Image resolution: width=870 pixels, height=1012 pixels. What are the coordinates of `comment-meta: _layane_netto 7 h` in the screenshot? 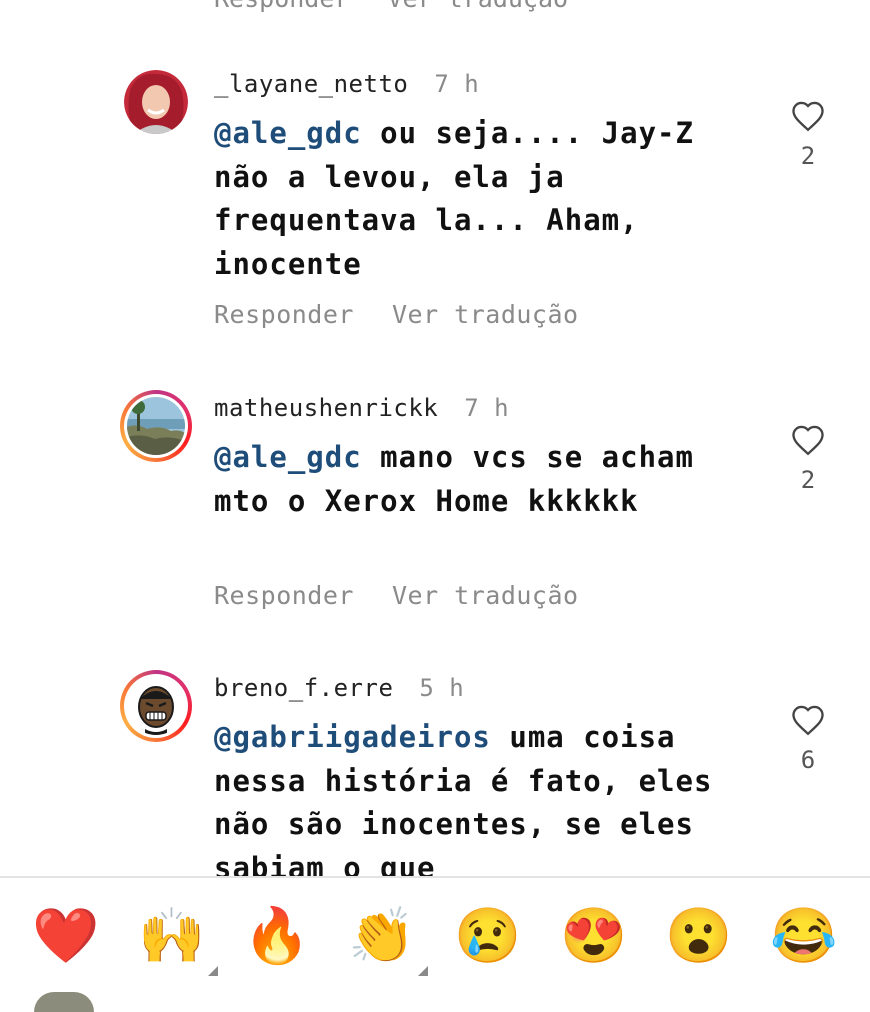 It's located at (346, 84).